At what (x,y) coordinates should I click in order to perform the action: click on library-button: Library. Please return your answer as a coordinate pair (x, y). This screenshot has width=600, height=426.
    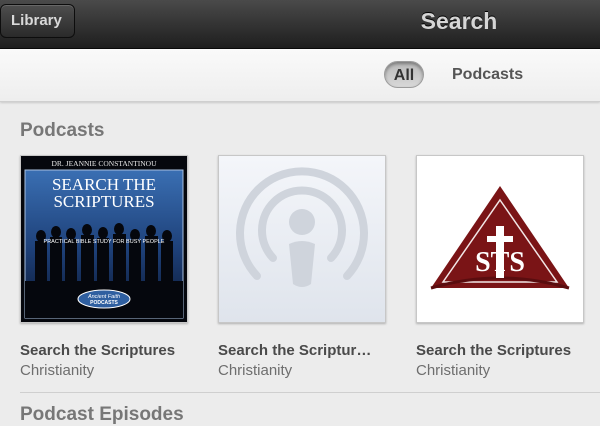
    Looking at the image, I should click on (37, 21).